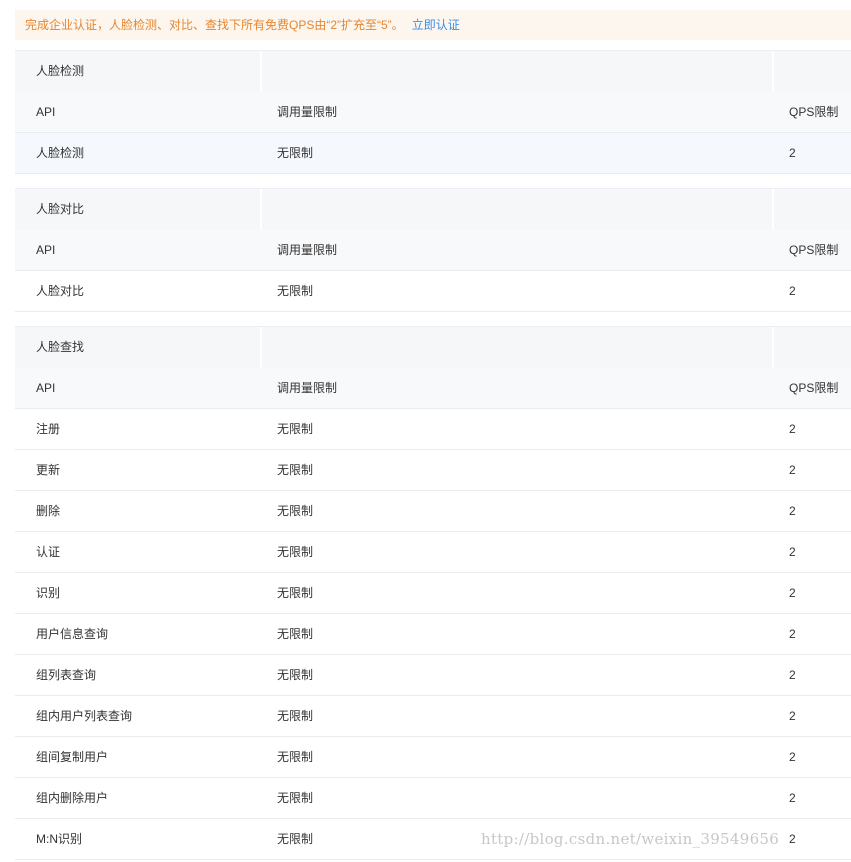 This screenshot has height=862, width=851. What do you see at coordinates (433, 429) in the screenshot?
I see `table-row: 注册 无限制 2` at bounding box center [433, 429].